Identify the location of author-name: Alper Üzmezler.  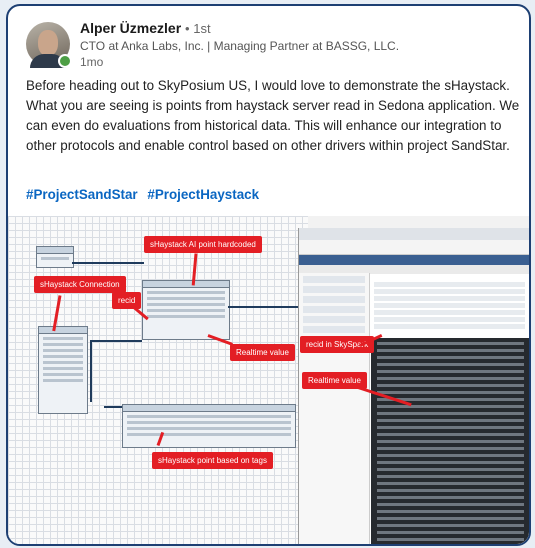
(130, 28).